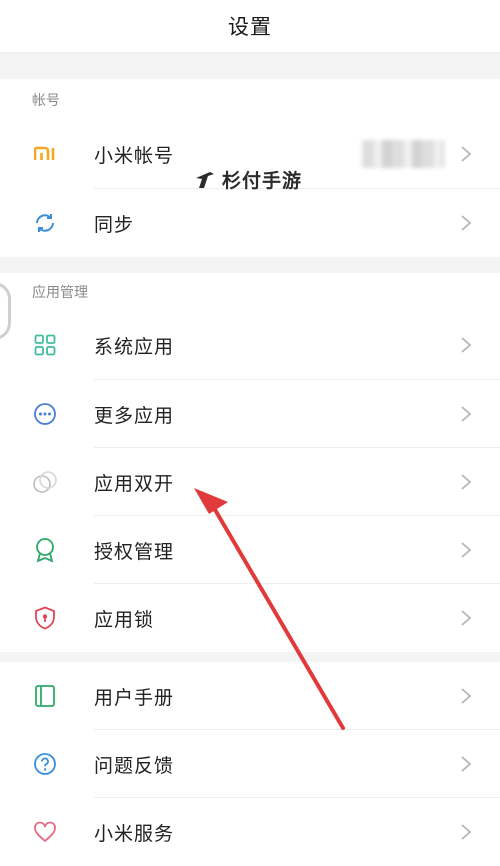  What do you see at coordinates (45, 154) in the screenshot?
I see `mi-logo-icon` at bounding box center [45, 154].